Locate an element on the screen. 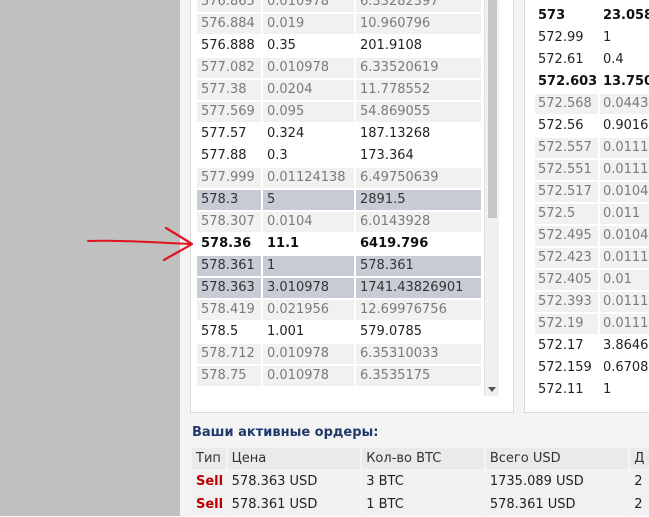  order-amount: 0.3 is located at coordinates (308, 156).